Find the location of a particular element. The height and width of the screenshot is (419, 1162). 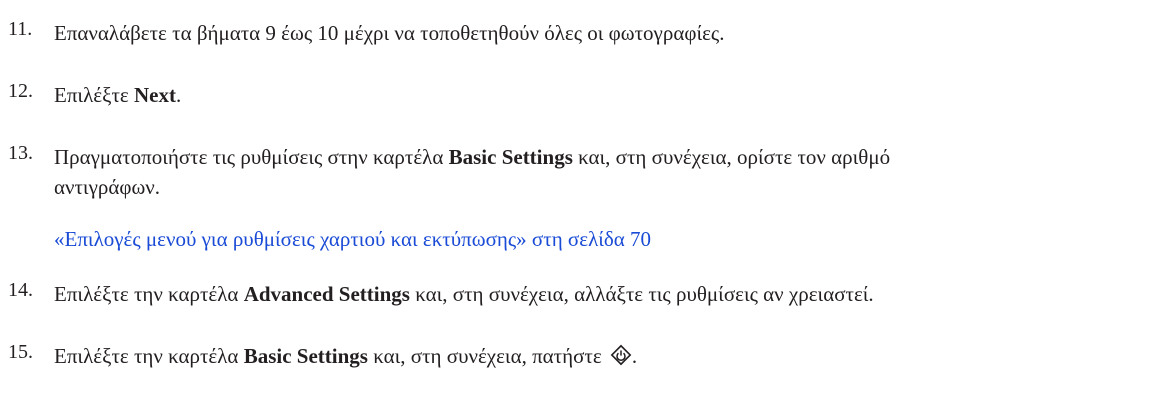

step-text: Επιλέξτε Next. is located at coordinates (607, 95).